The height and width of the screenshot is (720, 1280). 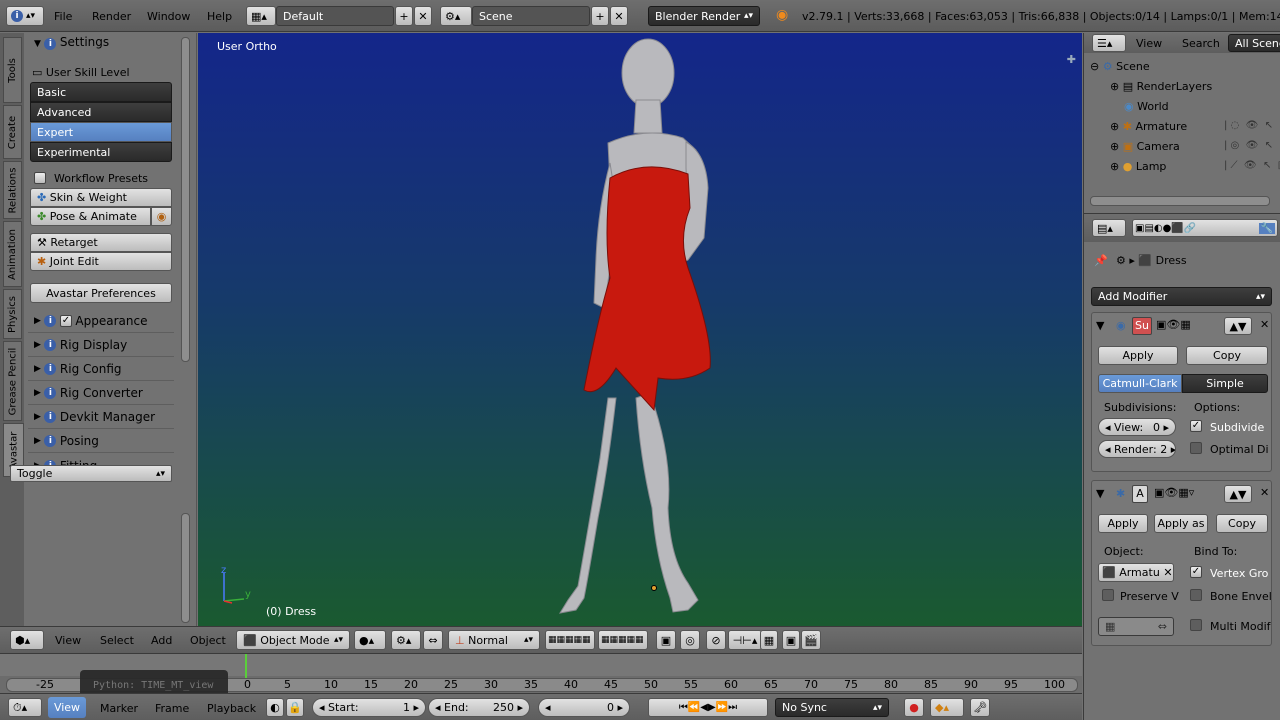 What do you see at coordinates (101, 152) in the screenshot?
I see `skill-experimental: Experimental` at bounding box center [101, 152].